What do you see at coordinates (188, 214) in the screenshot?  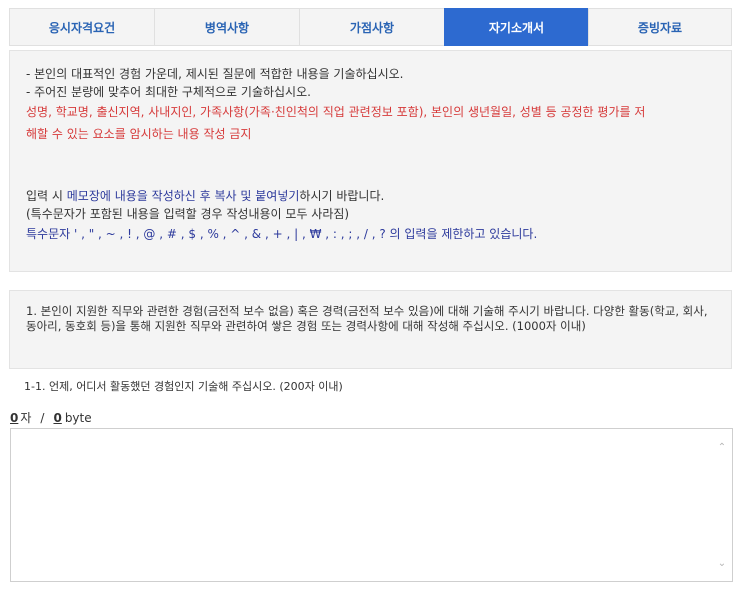 I see `guide-special-char-note: (특수문자가 포함된 내용을 입력할 경우 작성내용이 모두 사라짐)` at bounding box center [188, 214].